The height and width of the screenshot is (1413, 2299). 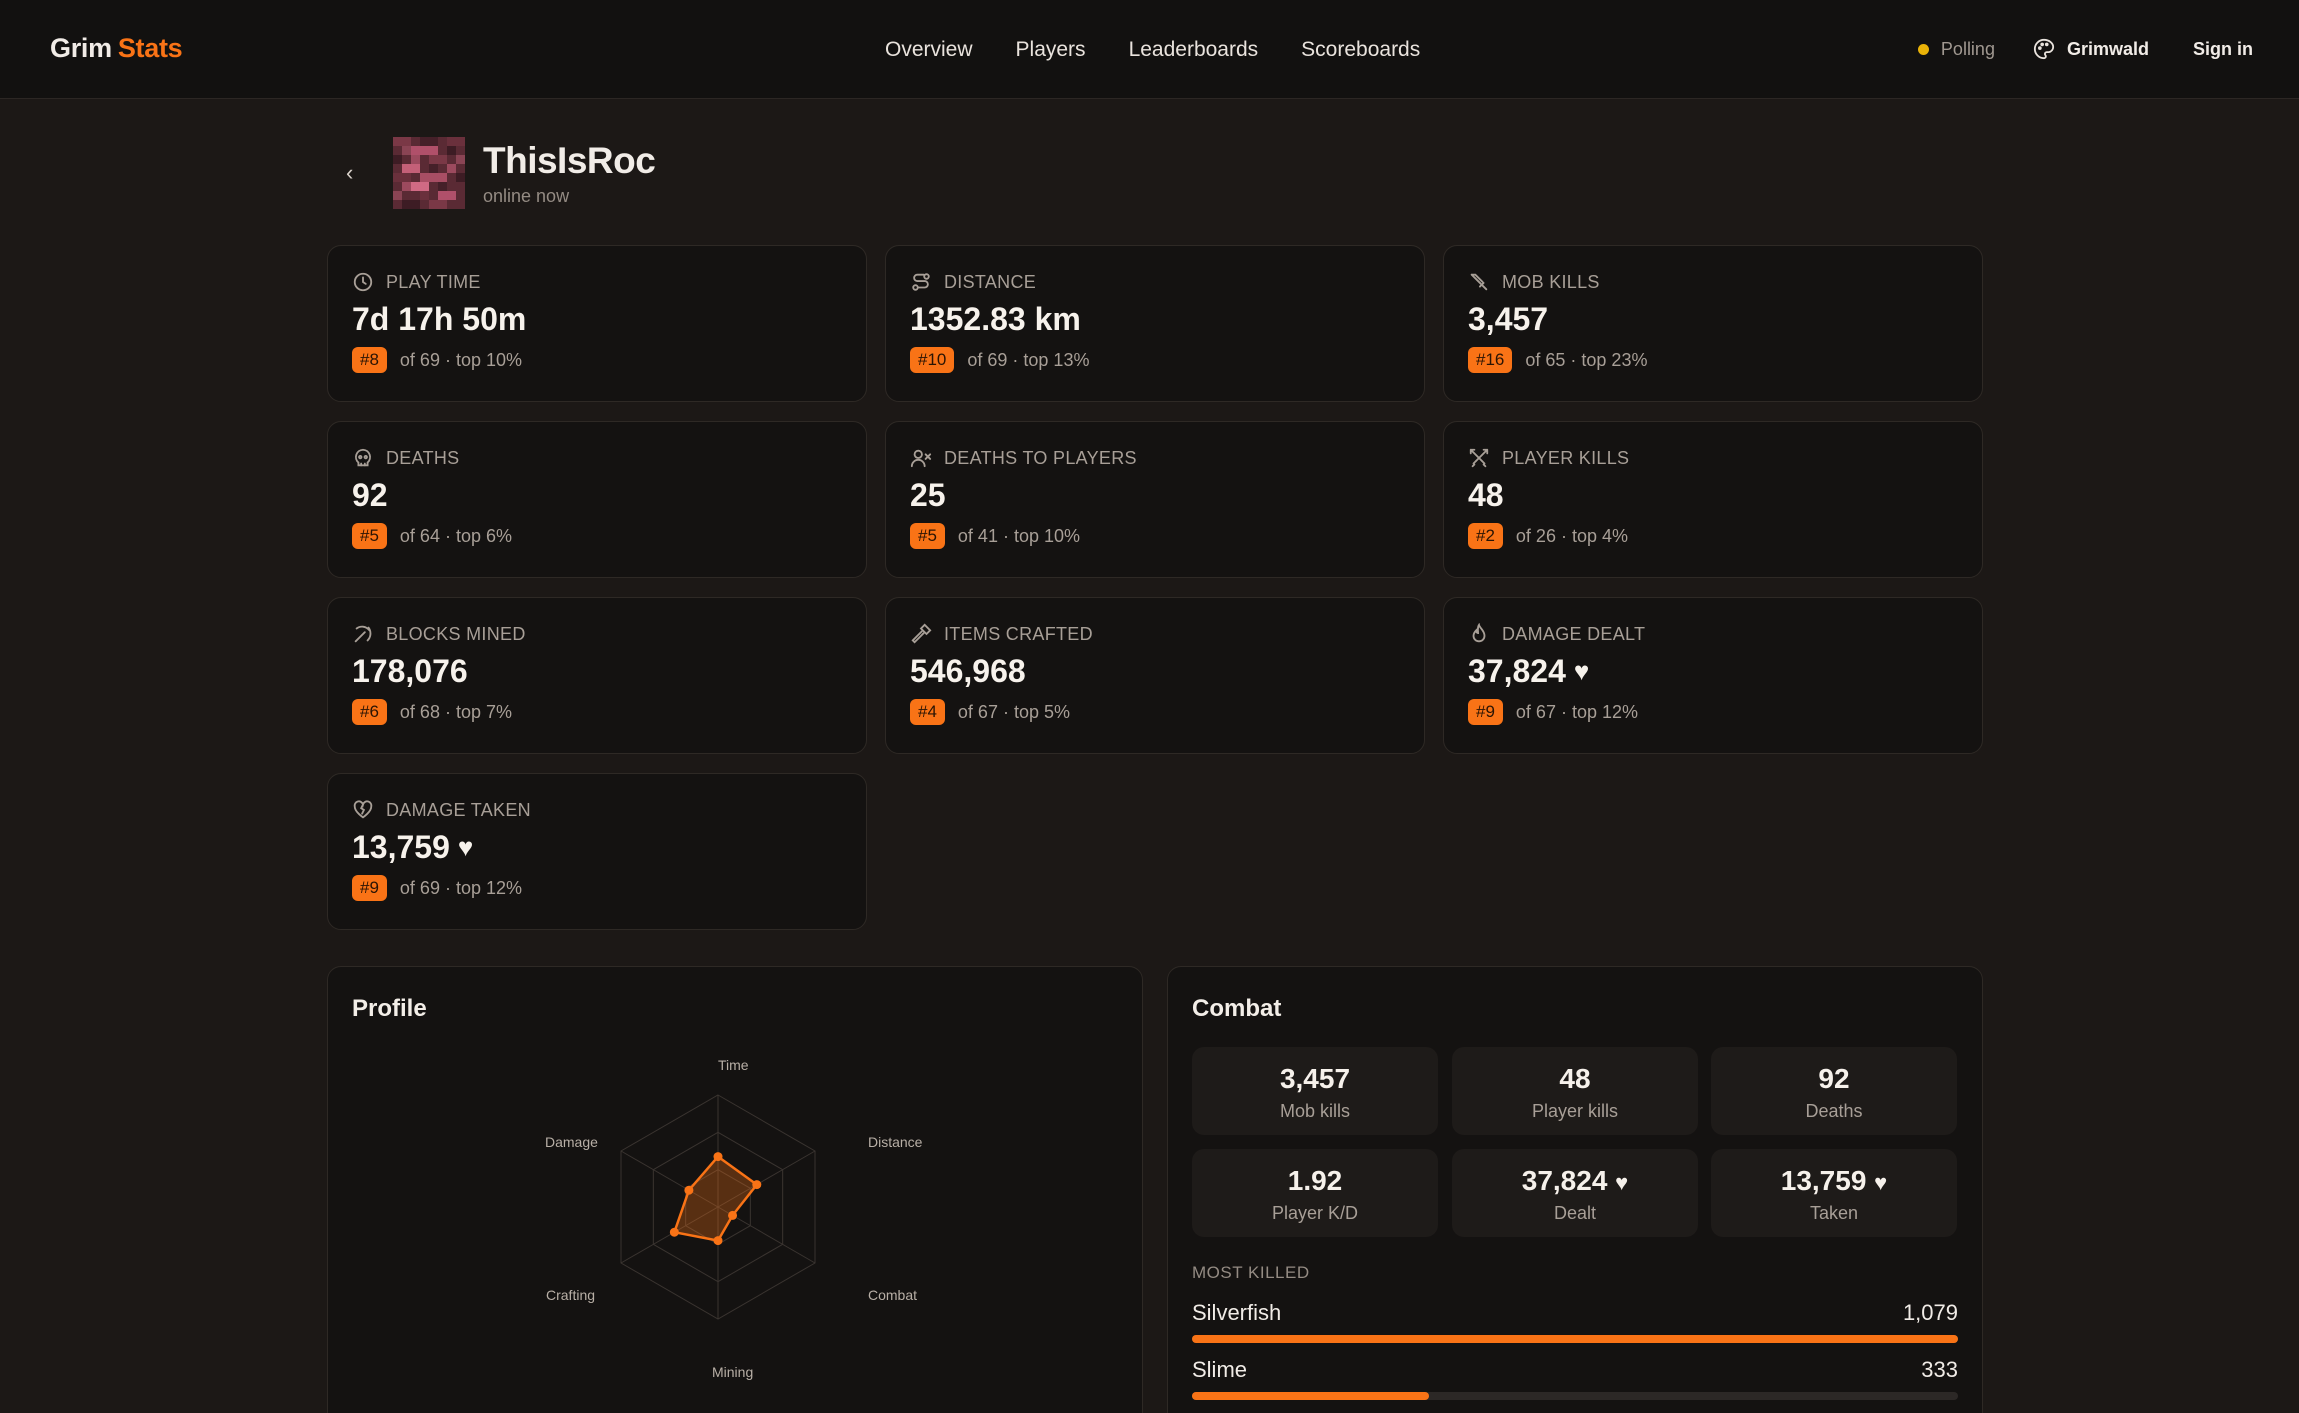 I want to click on mob-name: Slime, so click(x=1220, y=1369).